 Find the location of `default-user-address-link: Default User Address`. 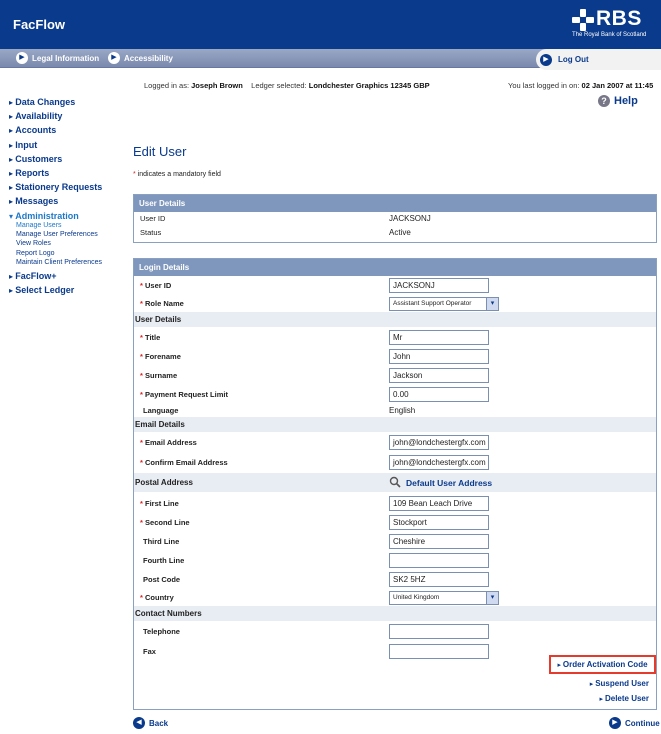

default-user-address-link: Default User Address is located at coordinates (449, 483).